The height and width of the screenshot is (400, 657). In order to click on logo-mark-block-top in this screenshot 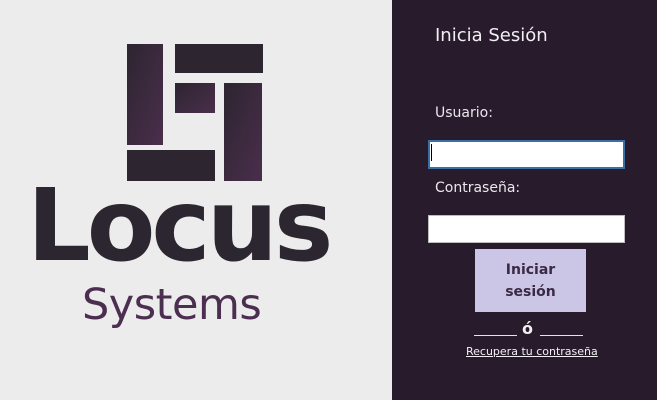, I will do `click(219, 58)`.